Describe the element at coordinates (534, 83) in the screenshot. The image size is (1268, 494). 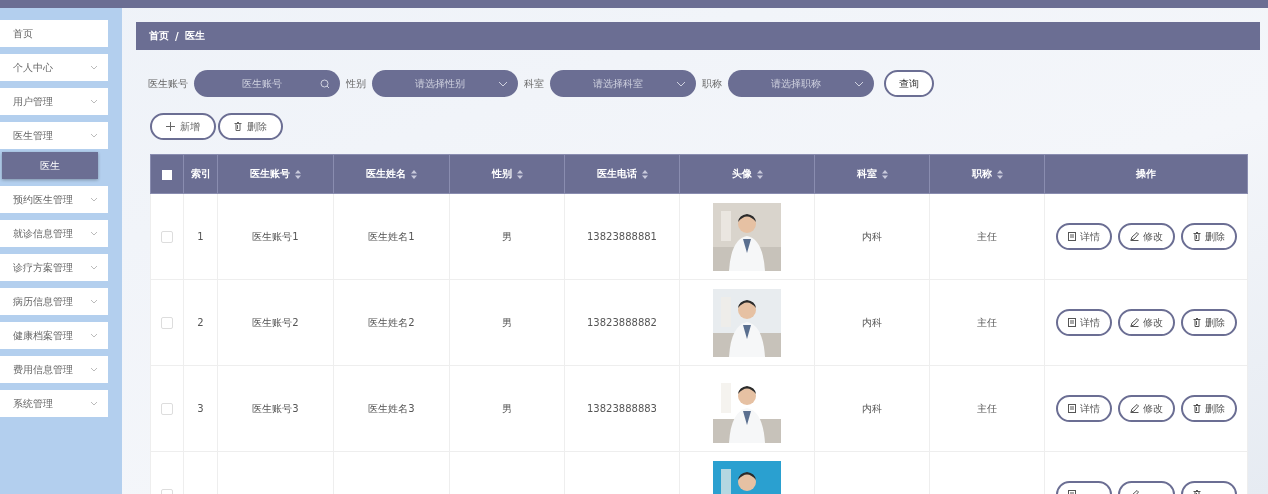
I see `filter-label: 科室` at that location.